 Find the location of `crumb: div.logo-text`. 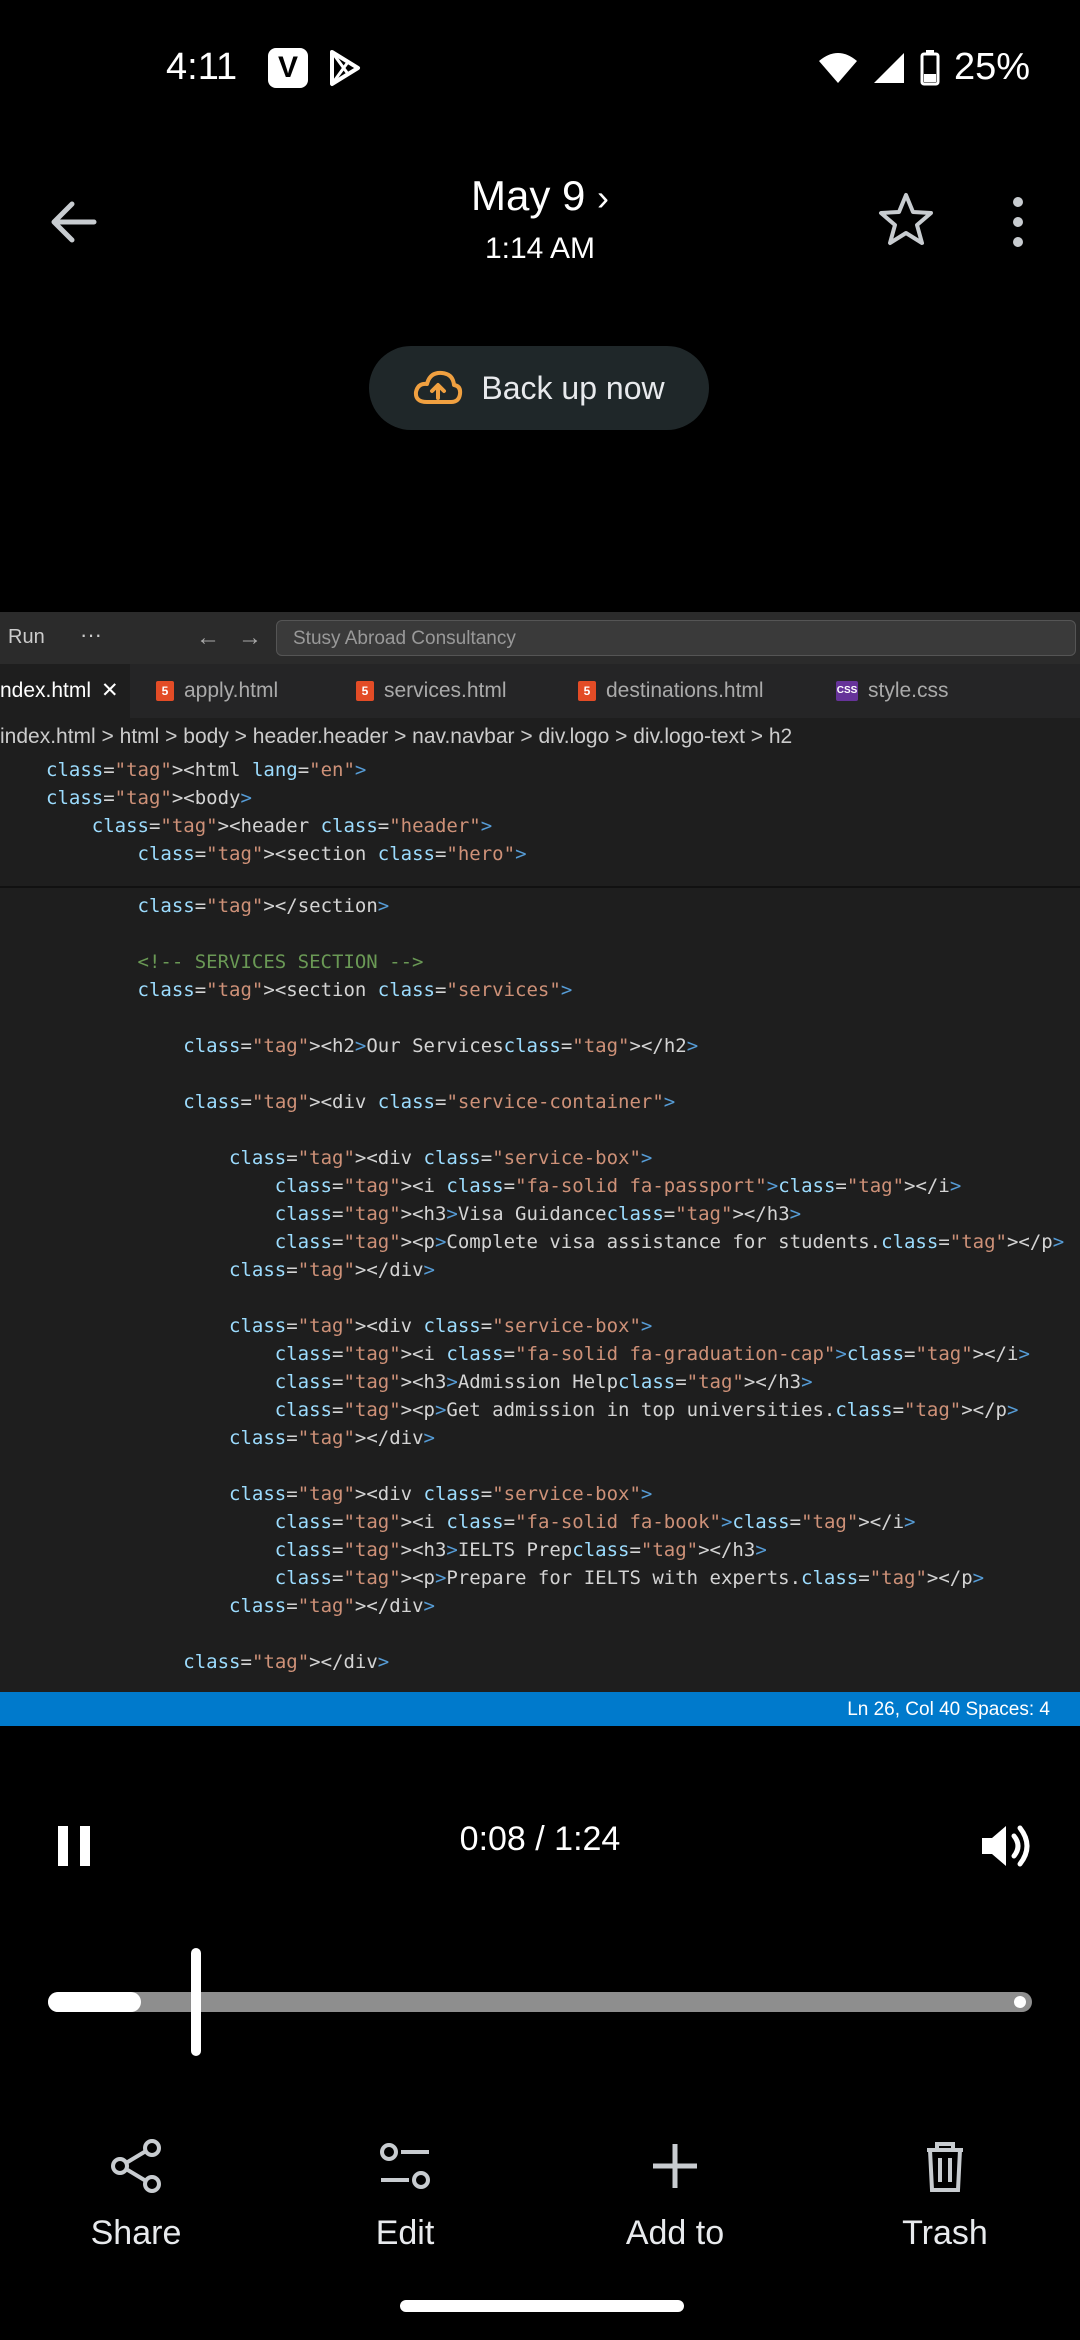

crumb: div.logo-text is located at coordinates (689, 736).